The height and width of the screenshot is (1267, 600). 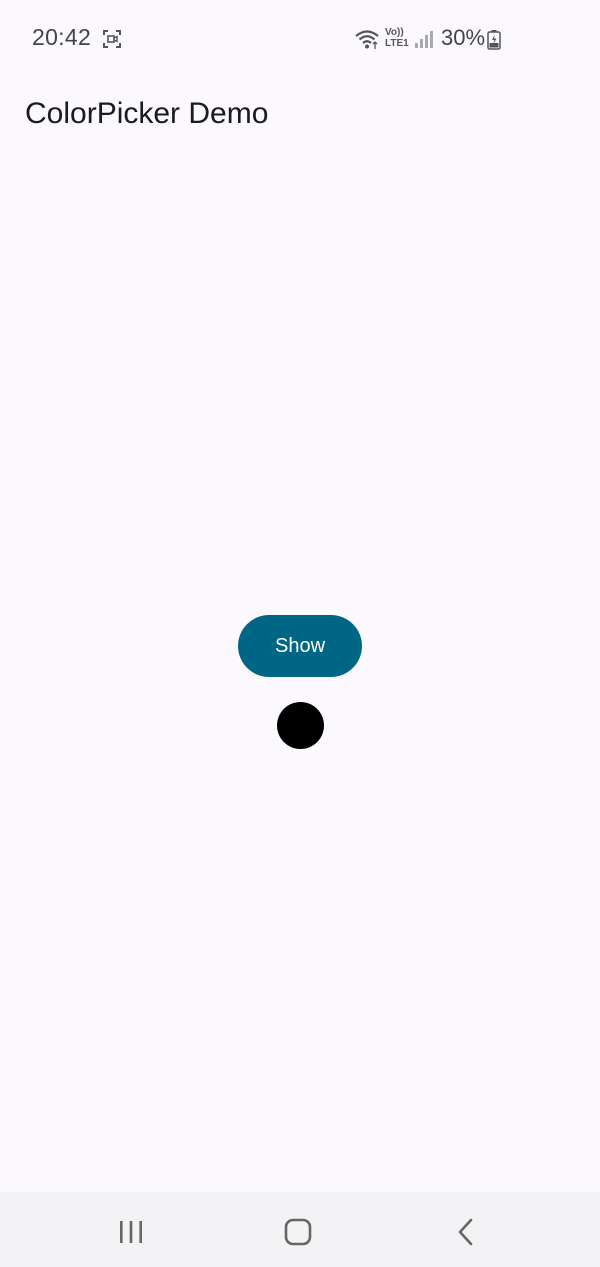 What do you see at coordinates (424, 39) in the screenshot?
I see `signal-icon` at bounding box center [424, 39].